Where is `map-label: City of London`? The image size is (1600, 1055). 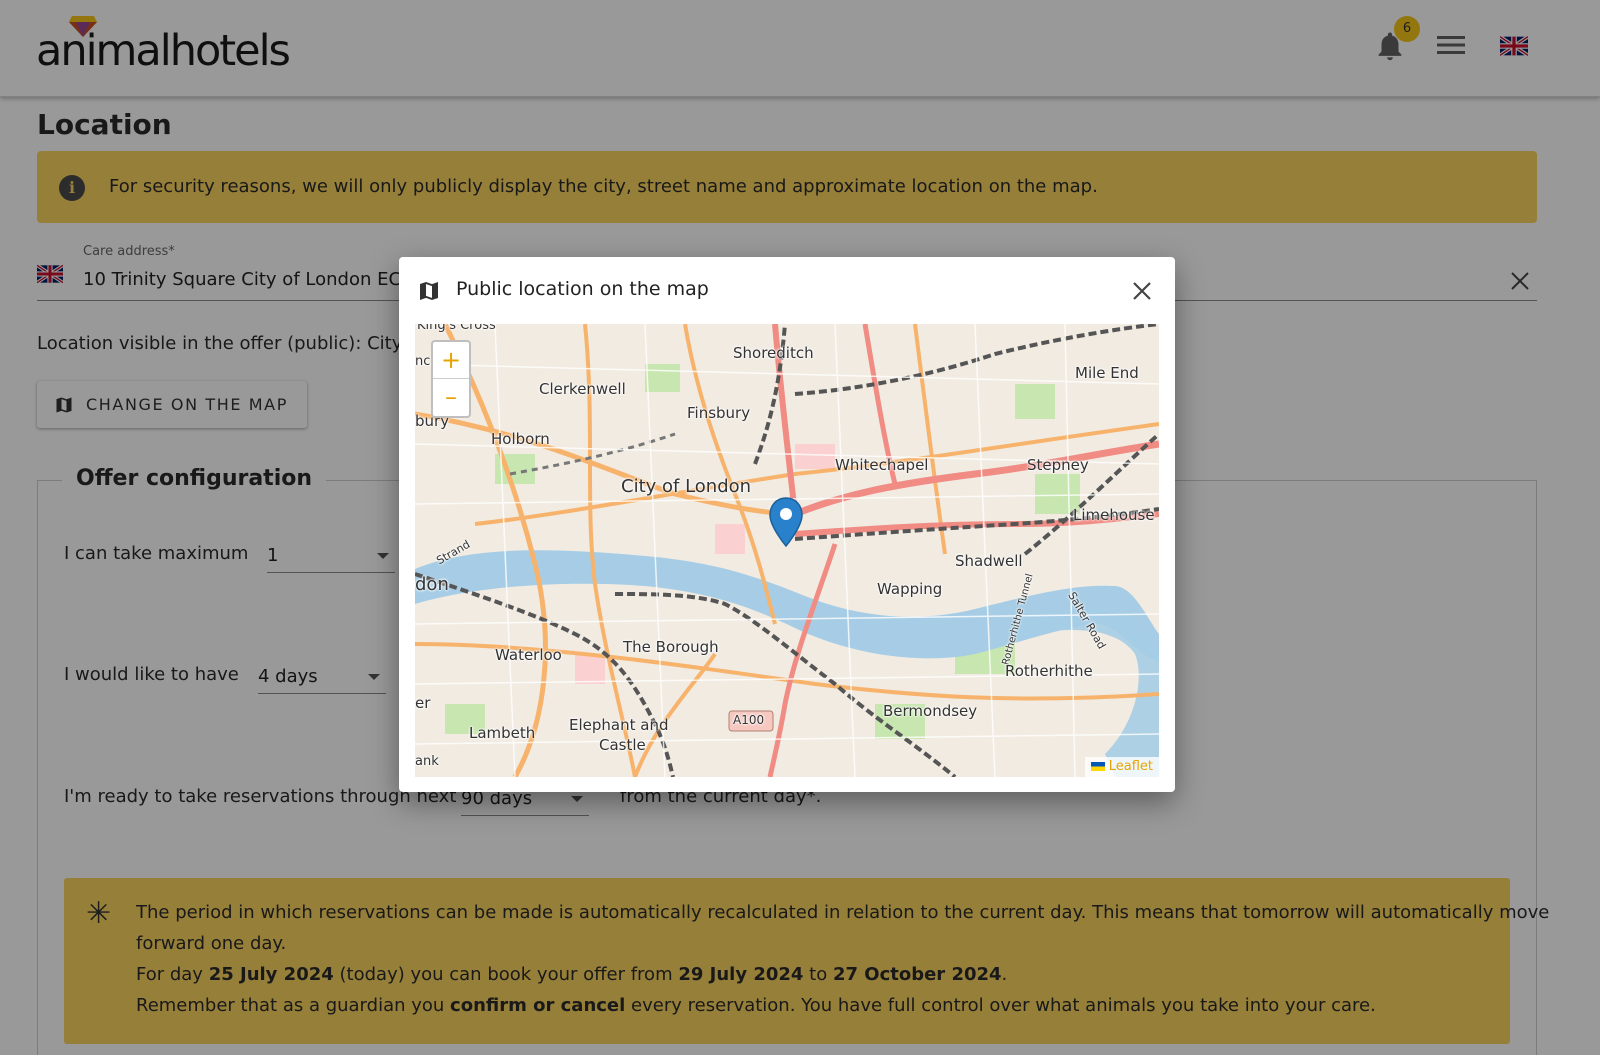 map-label: City of London is located at coordinates (686, 486).